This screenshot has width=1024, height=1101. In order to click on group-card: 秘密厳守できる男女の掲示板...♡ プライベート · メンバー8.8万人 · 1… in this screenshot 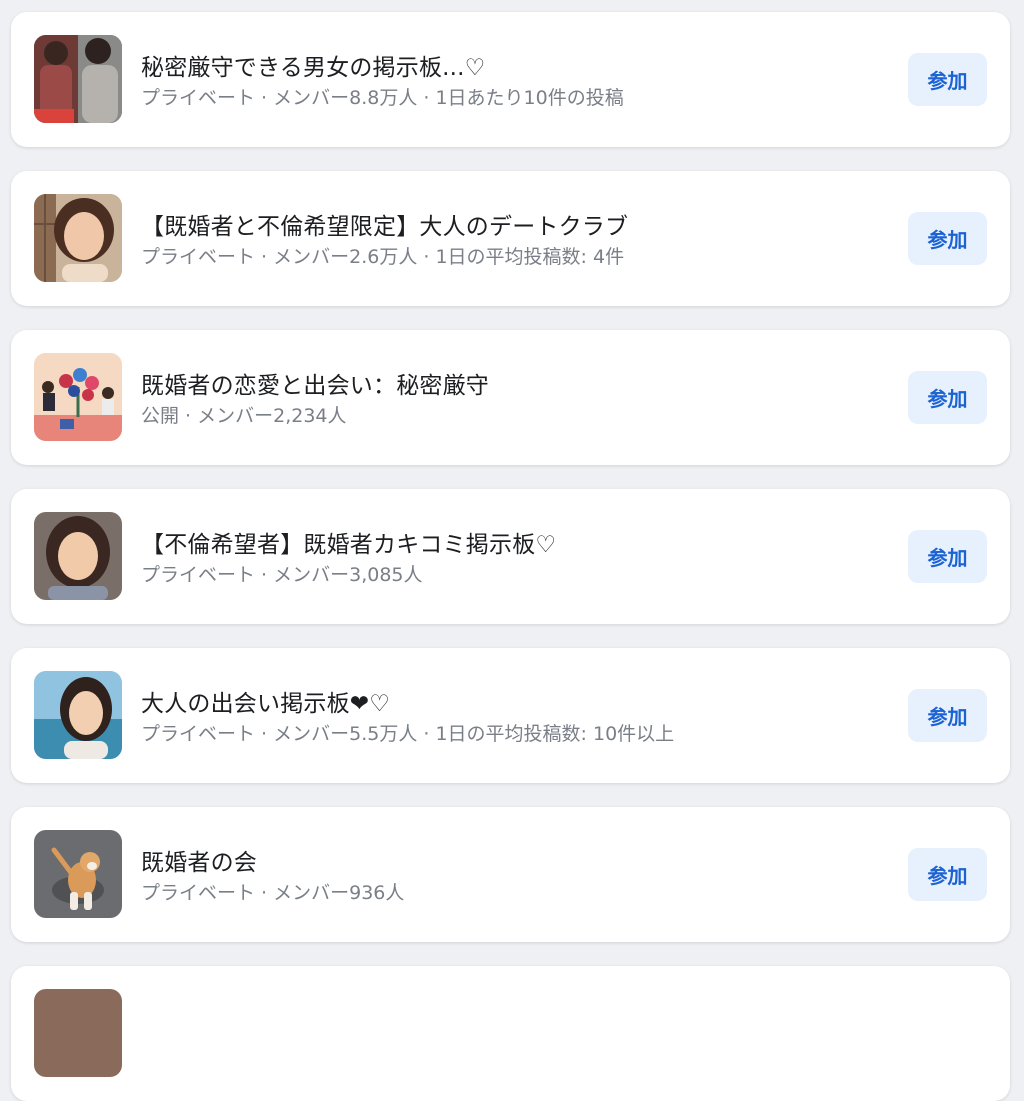, I will do `click(510, 79)`.